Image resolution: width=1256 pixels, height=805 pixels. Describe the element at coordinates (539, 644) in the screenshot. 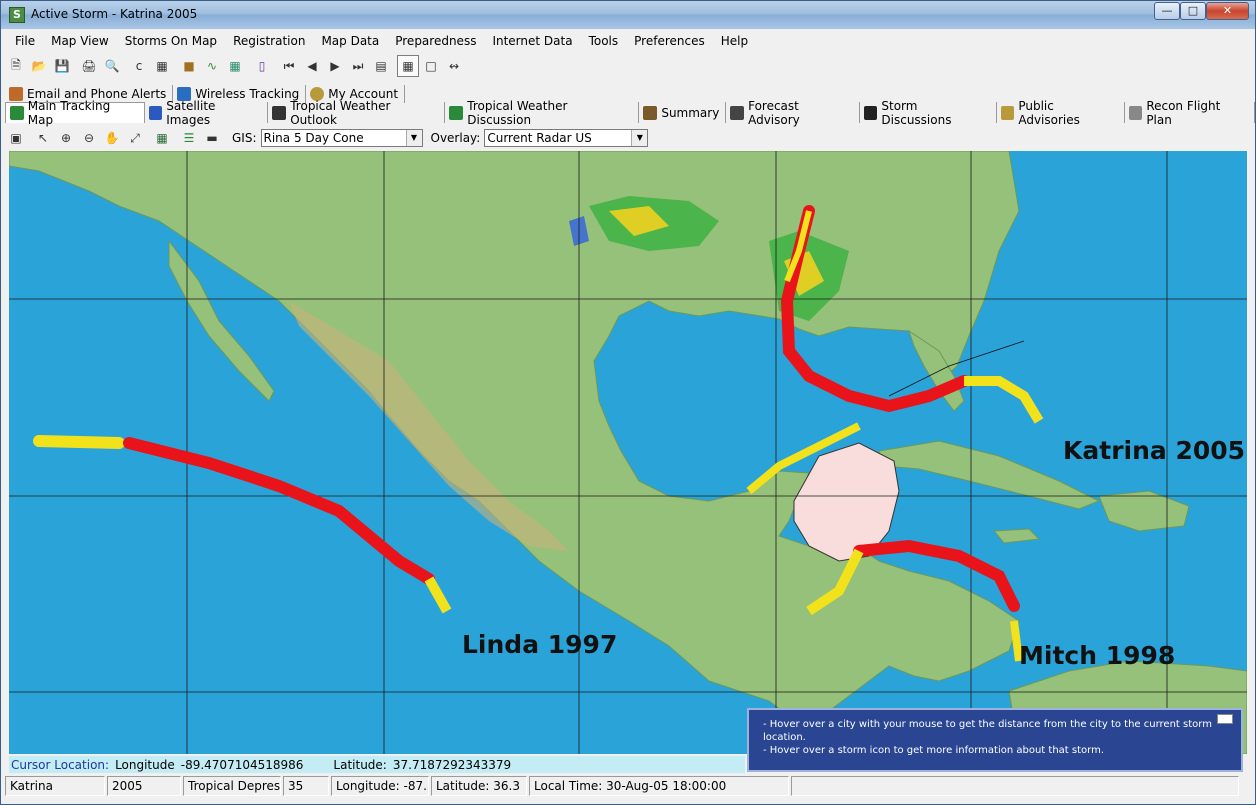

I see `storm-label-linda: Linda 1997` at that location.